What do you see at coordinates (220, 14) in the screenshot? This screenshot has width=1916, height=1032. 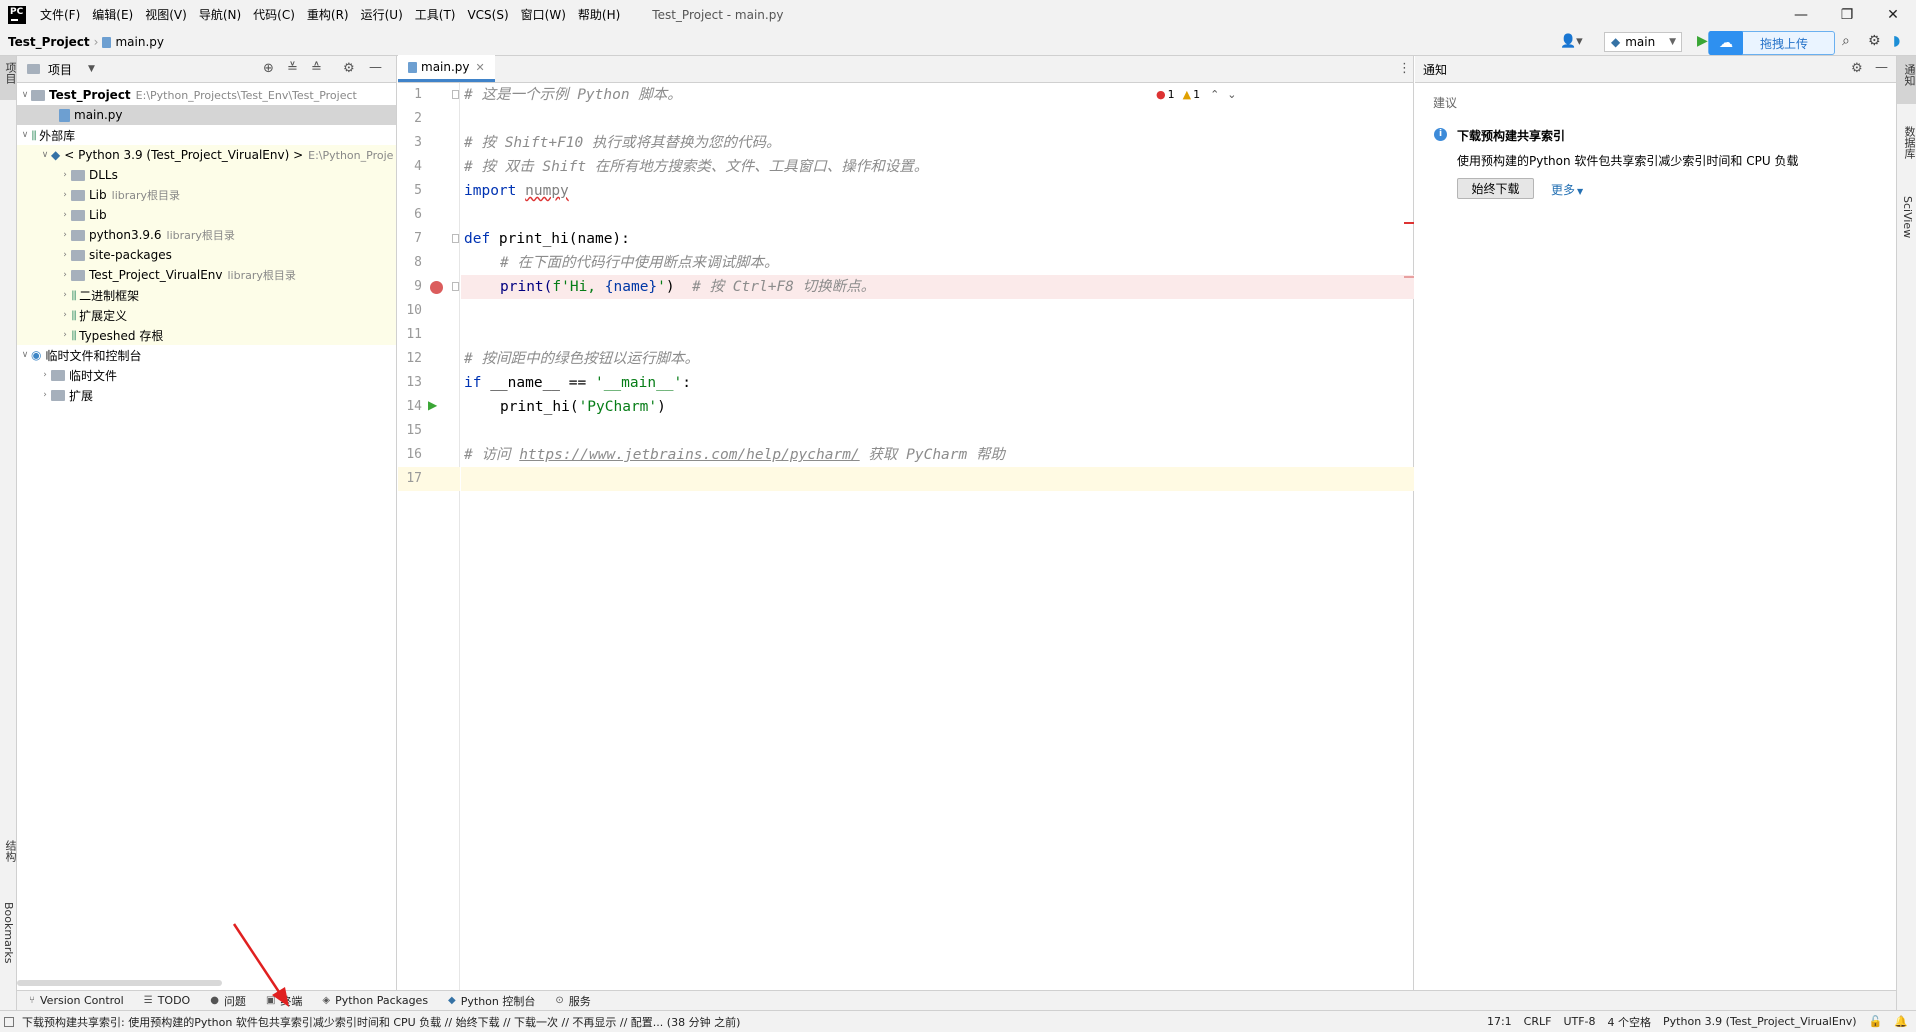 I see `menu-navigate: 导航(N)` at bounding box center [220, 14].